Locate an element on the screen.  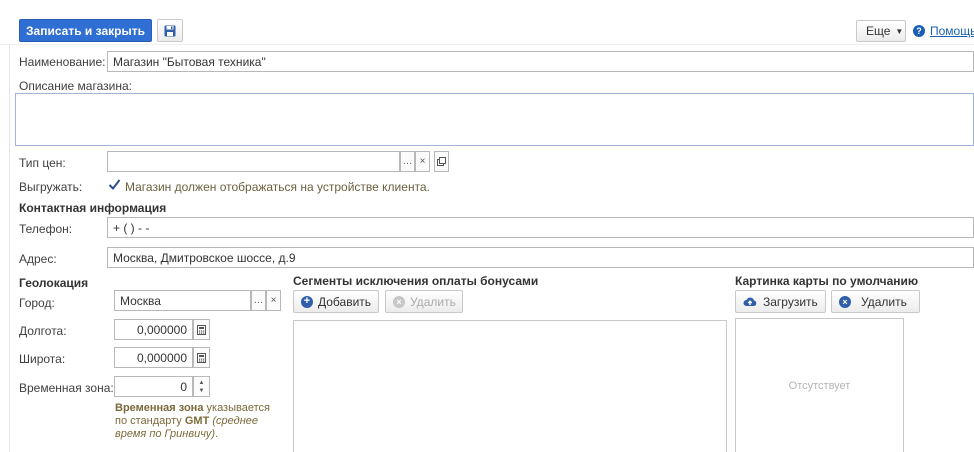
price-type-clear-button: × is located at coordinates (422, 161).